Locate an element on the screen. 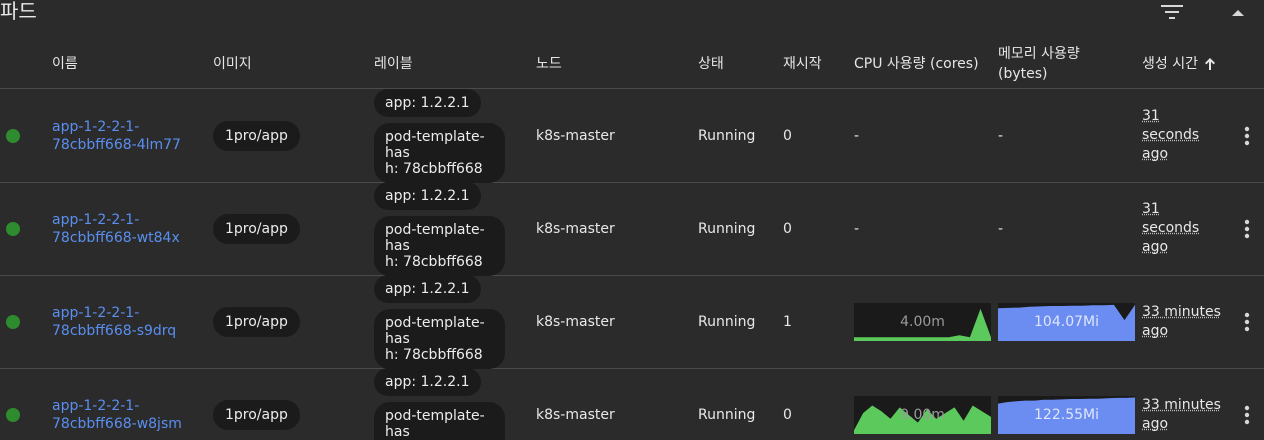 The width and height of the screenshot is (1264, 440). memory-usage: 122.55Mi is located at coordinates (1066, 415).